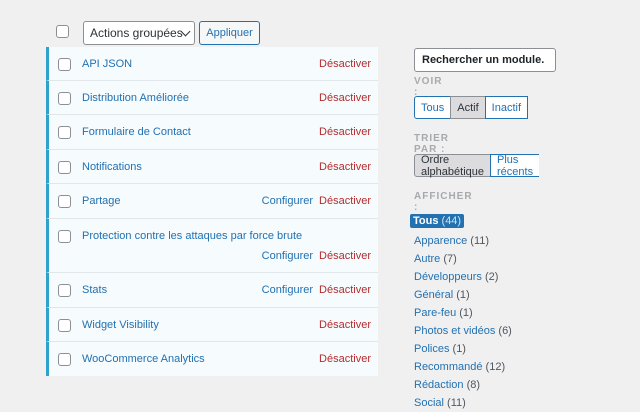 Image resolution: width=640 pixels, height=412 pixels. I want to click on select-all-checkbox, so click(62, 31).